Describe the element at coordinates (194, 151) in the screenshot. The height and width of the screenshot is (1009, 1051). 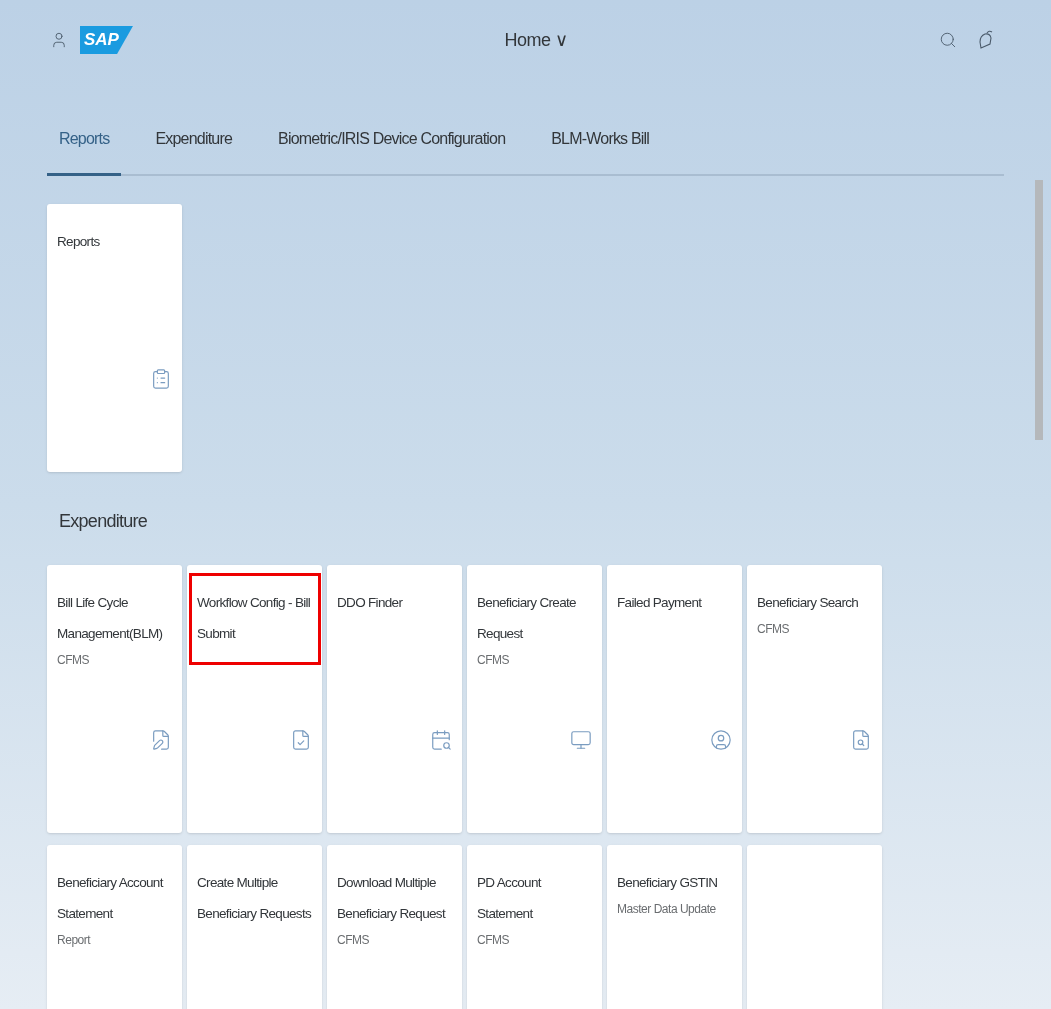
I see `tab: Expenditure` at that location.